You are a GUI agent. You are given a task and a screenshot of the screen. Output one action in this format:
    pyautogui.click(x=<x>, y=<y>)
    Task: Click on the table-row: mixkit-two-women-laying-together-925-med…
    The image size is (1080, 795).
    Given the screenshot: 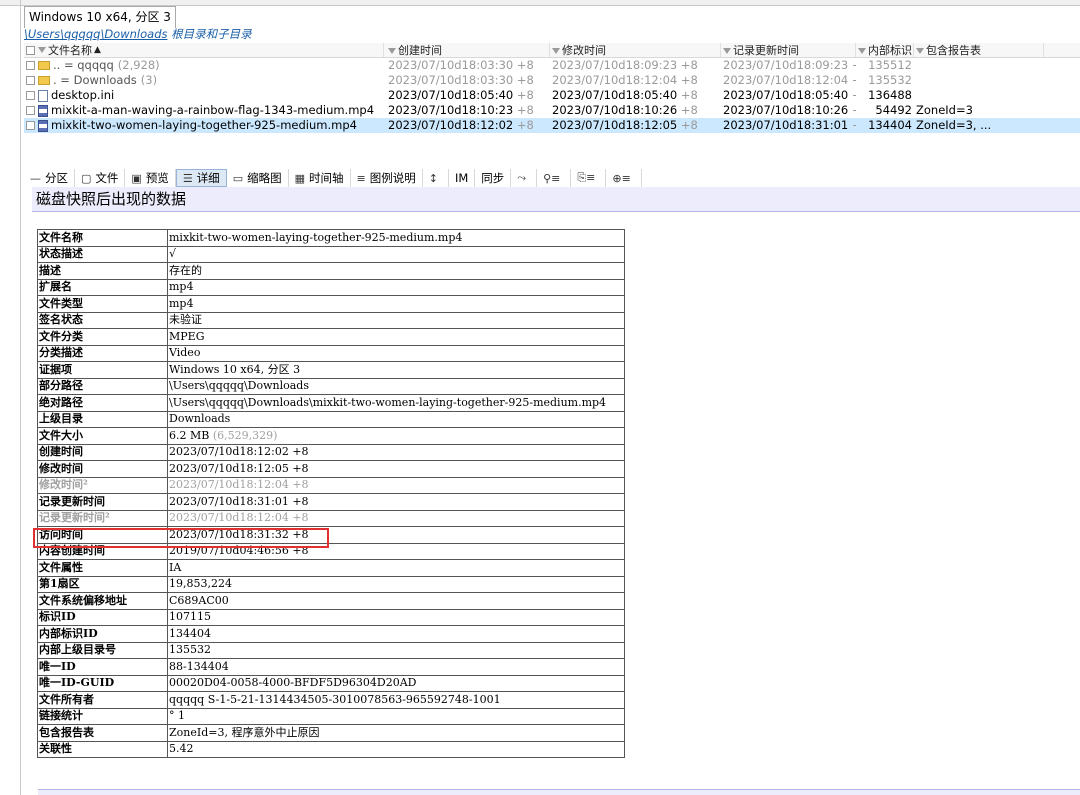 What is the action you would take?
    pyautogui.click(x=552, y=125)
    